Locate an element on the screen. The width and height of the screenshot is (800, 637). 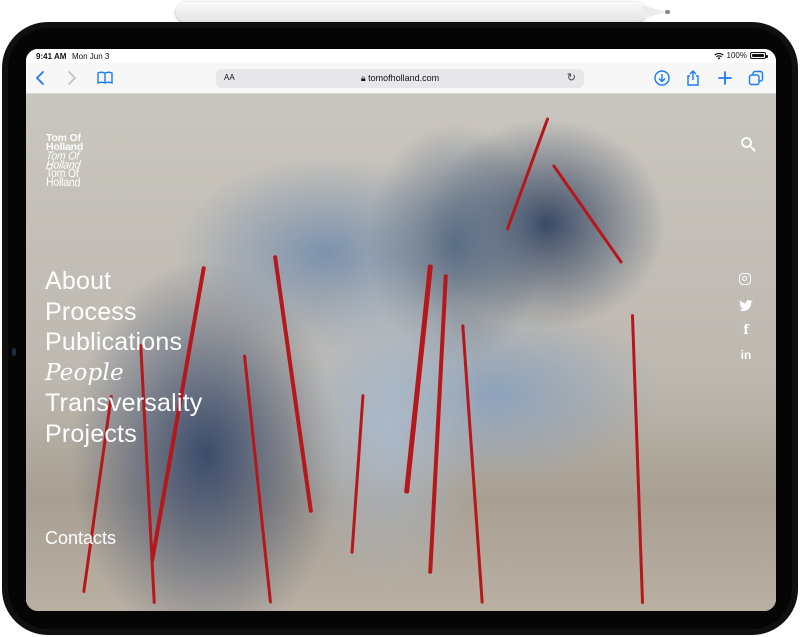
wifi-icon is located at coordinates (718, 55).